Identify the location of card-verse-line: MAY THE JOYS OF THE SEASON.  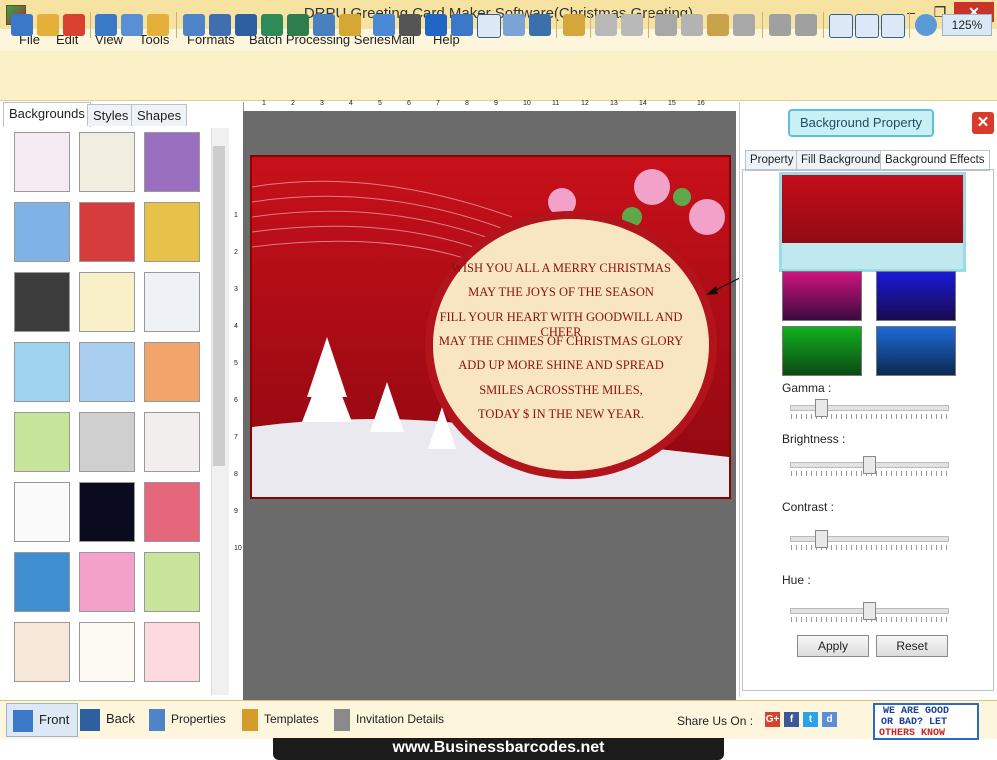
(561, 292).